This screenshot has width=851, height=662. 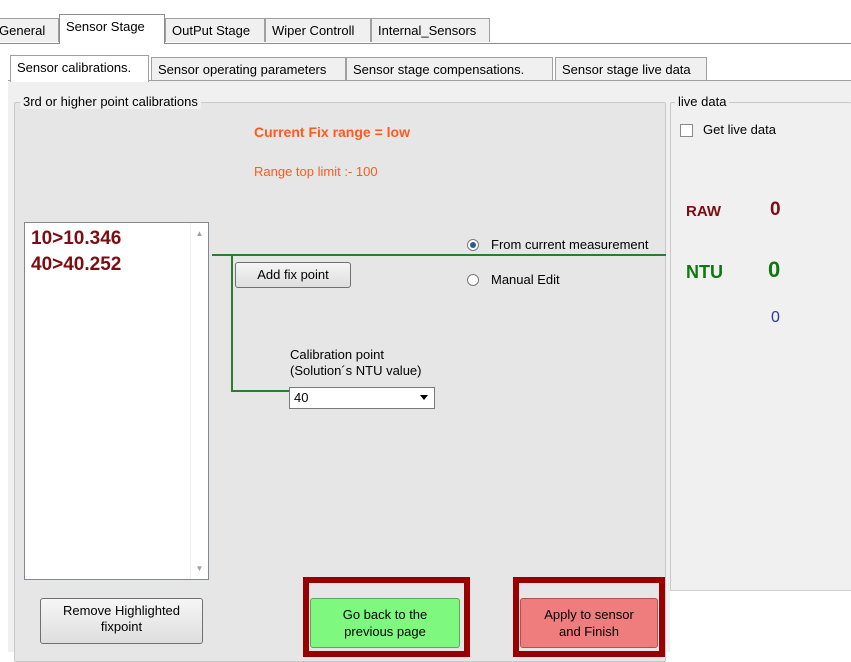 What do you see at coordinates (74, 67) in the screenshot?
I see `tab-label: Sensor calibrations.` at bounding box center [74, 67].